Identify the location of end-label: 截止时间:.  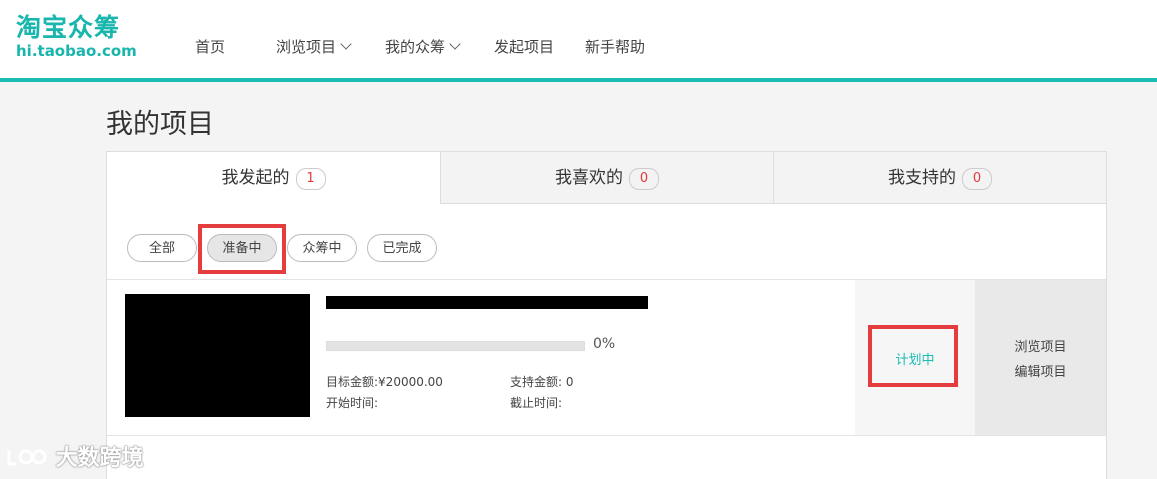
(536, 403).